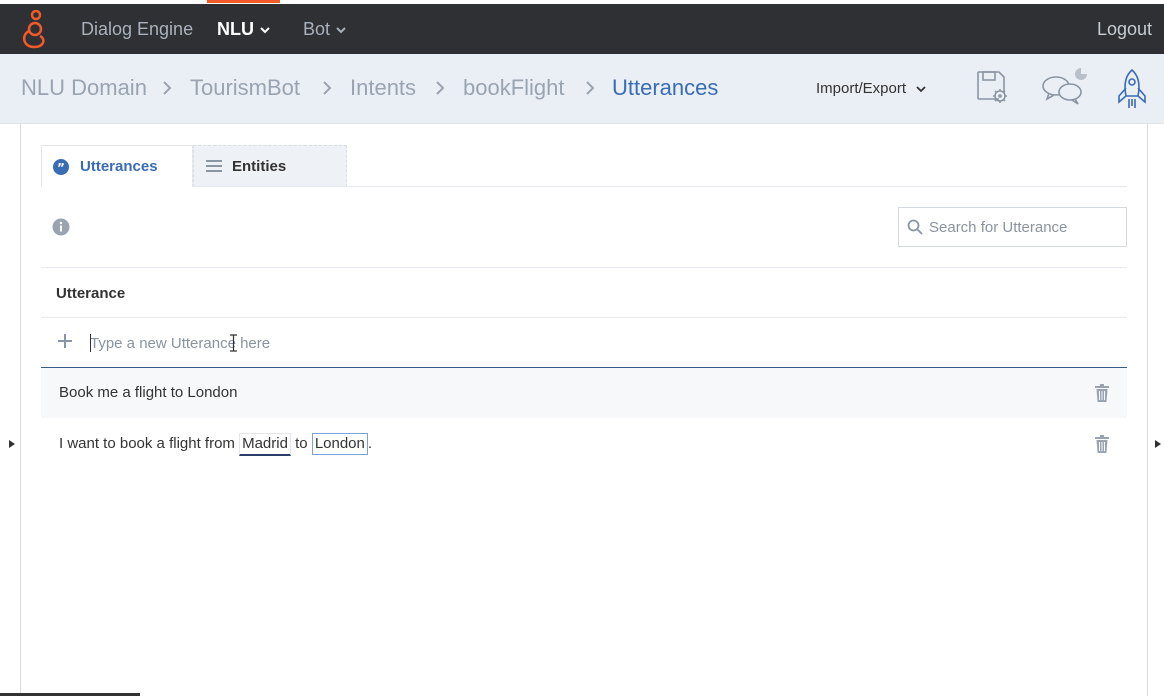  What do you see at coordinates (584, 393) in the screenshot?
I see `table-row: Book me a flight to London` at bounding box center [584, 393].